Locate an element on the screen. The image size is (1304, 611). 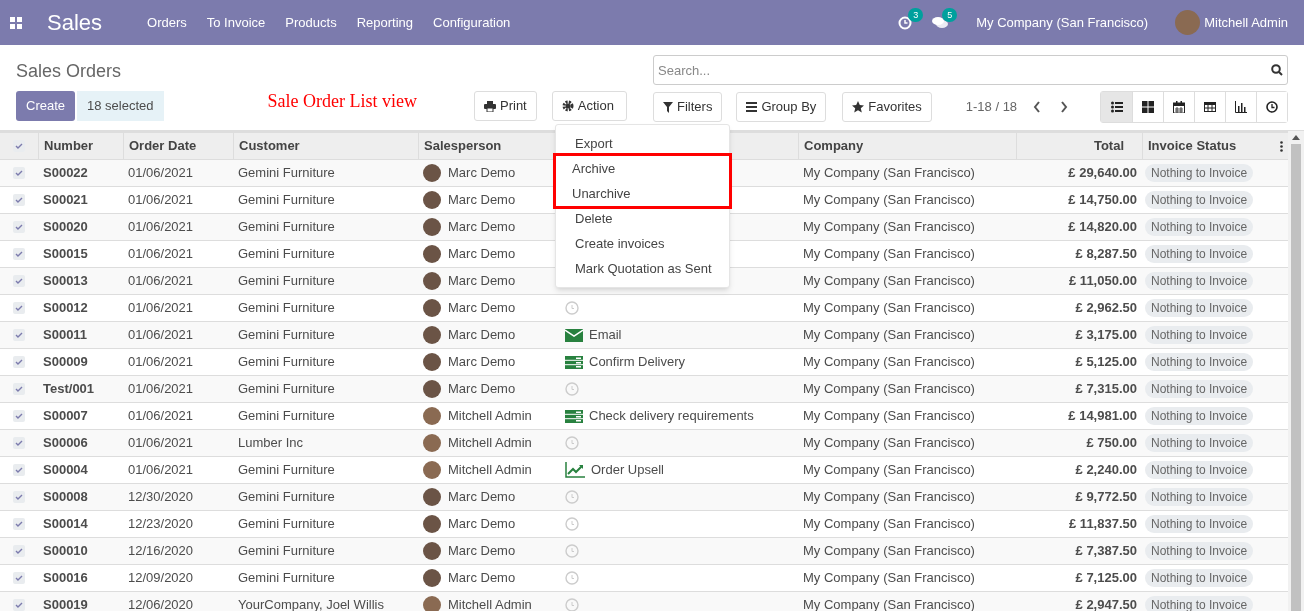
printer-icon is located at coordinates (490, 106).